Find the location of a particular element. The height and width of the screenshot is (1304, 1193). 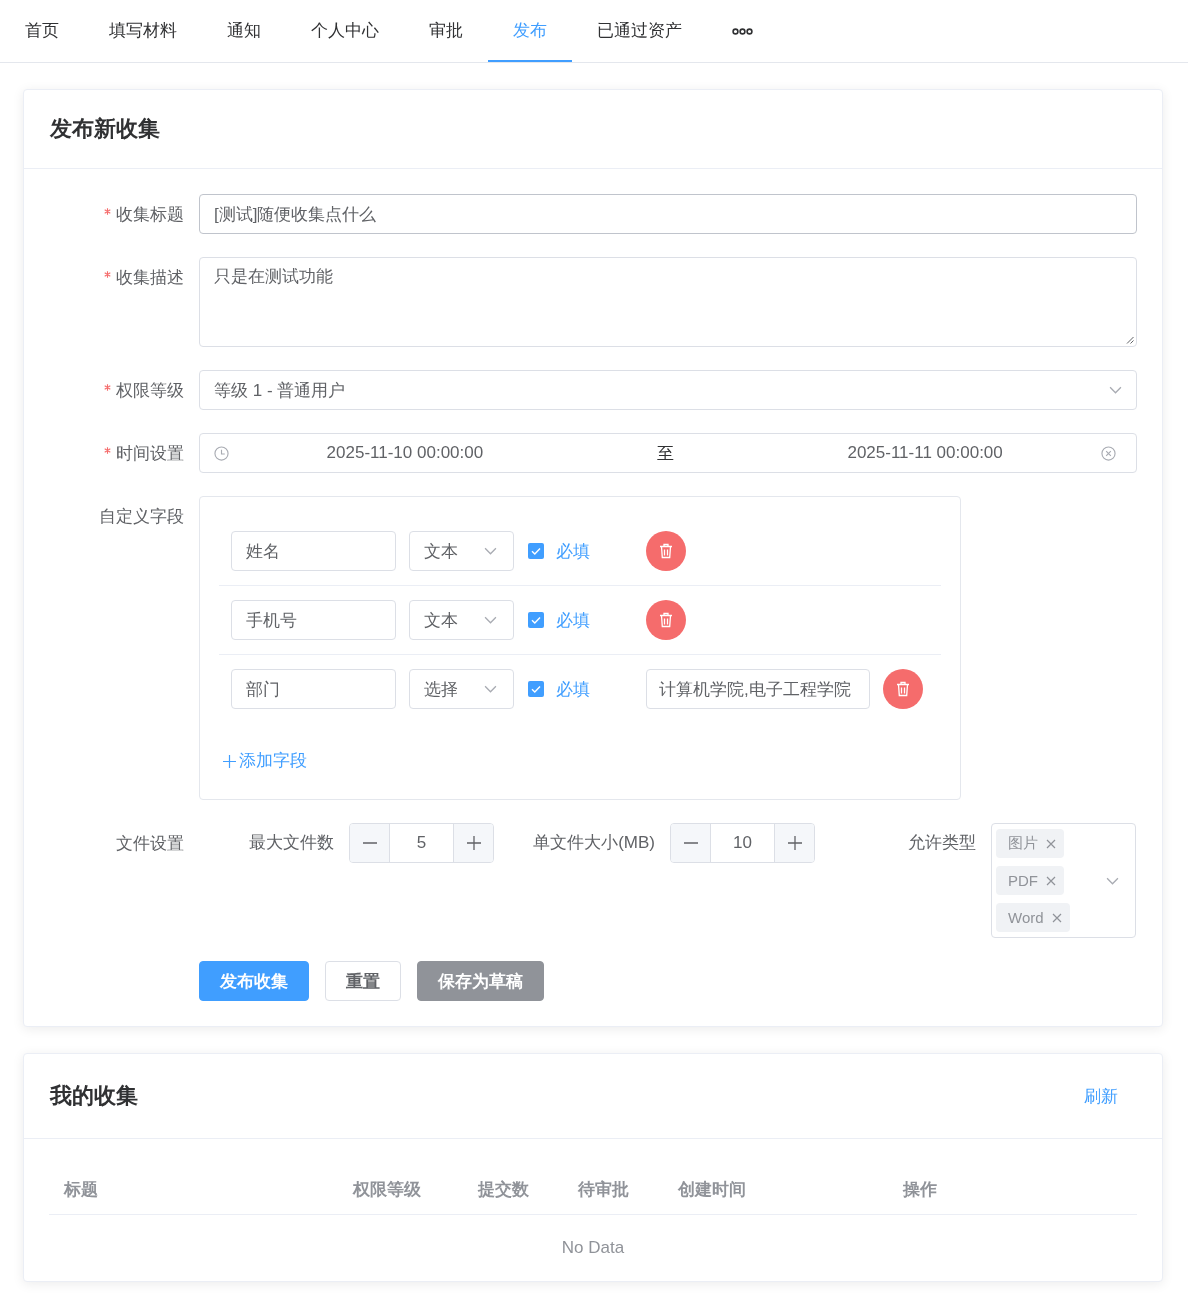

field-name-input: 姓名 is located at coordinates (313, 551).